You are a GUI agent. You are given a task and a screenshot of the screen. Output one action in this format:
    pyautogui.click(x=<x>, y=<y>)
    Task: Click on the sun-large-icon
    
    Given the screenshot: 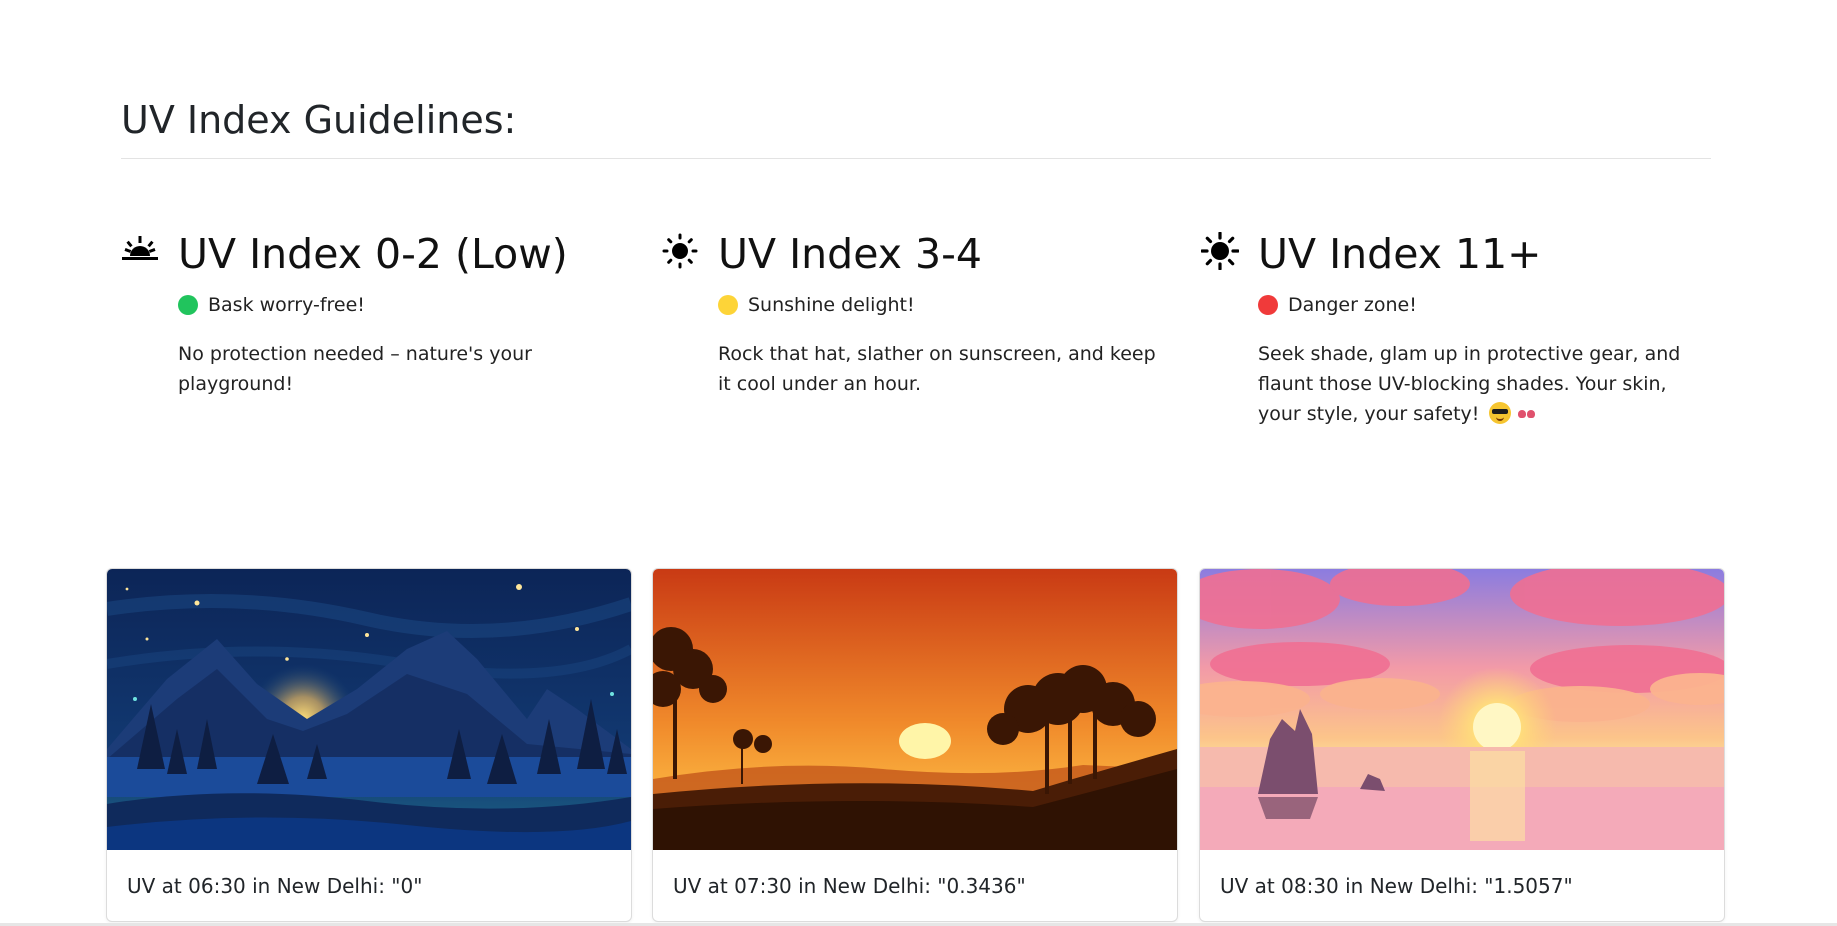 What is the action you would take?
    pyautogui.click(x=1220, y=251)
    